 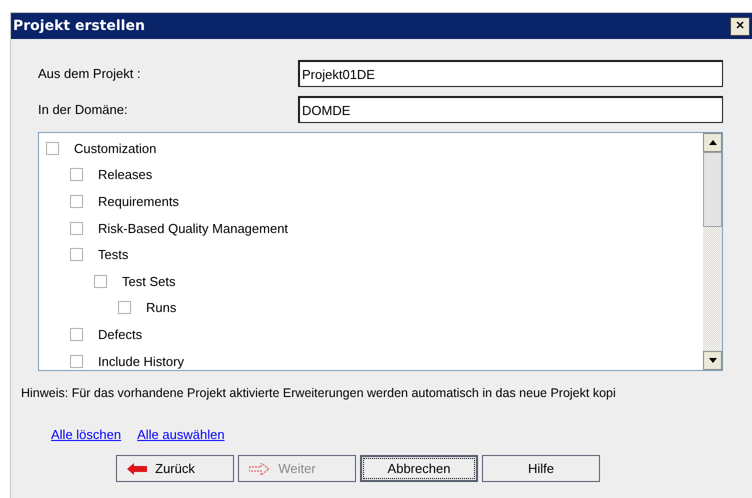 I want to click on tree-item-label: Releases, so click(x=125, y=174).